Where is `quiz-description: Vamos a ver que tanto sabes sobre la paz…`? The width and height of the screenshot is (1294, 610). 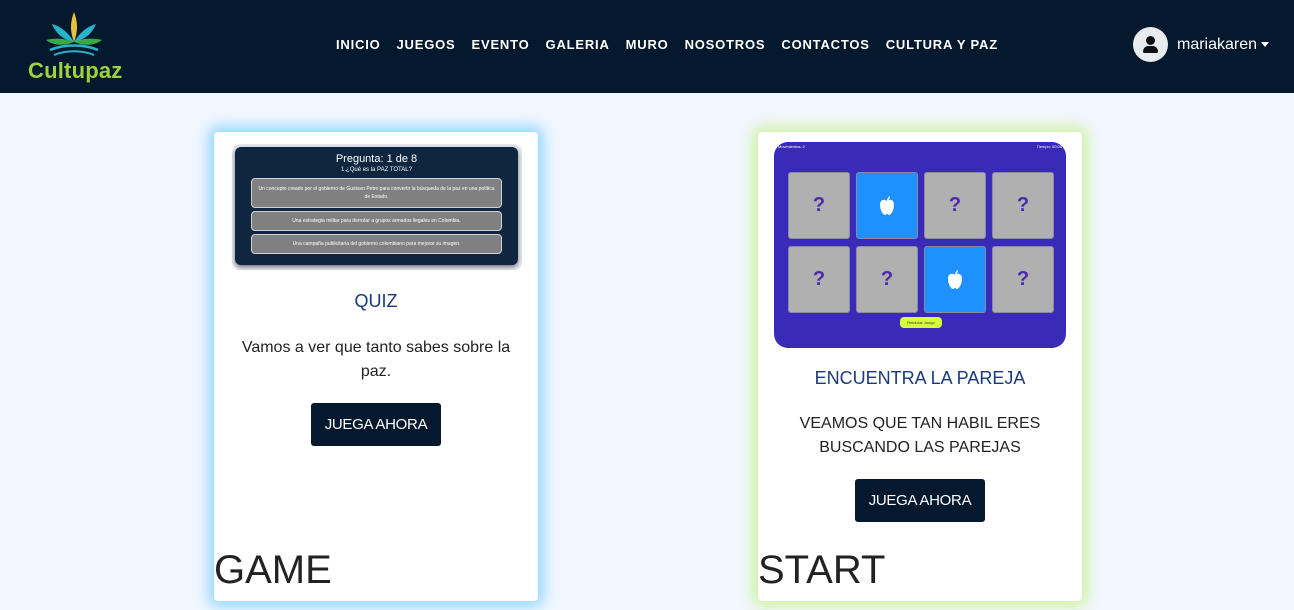
quiz-description: Vamos a ver que tanto sabes sobre la paz… is located at coordinates (376, 359).